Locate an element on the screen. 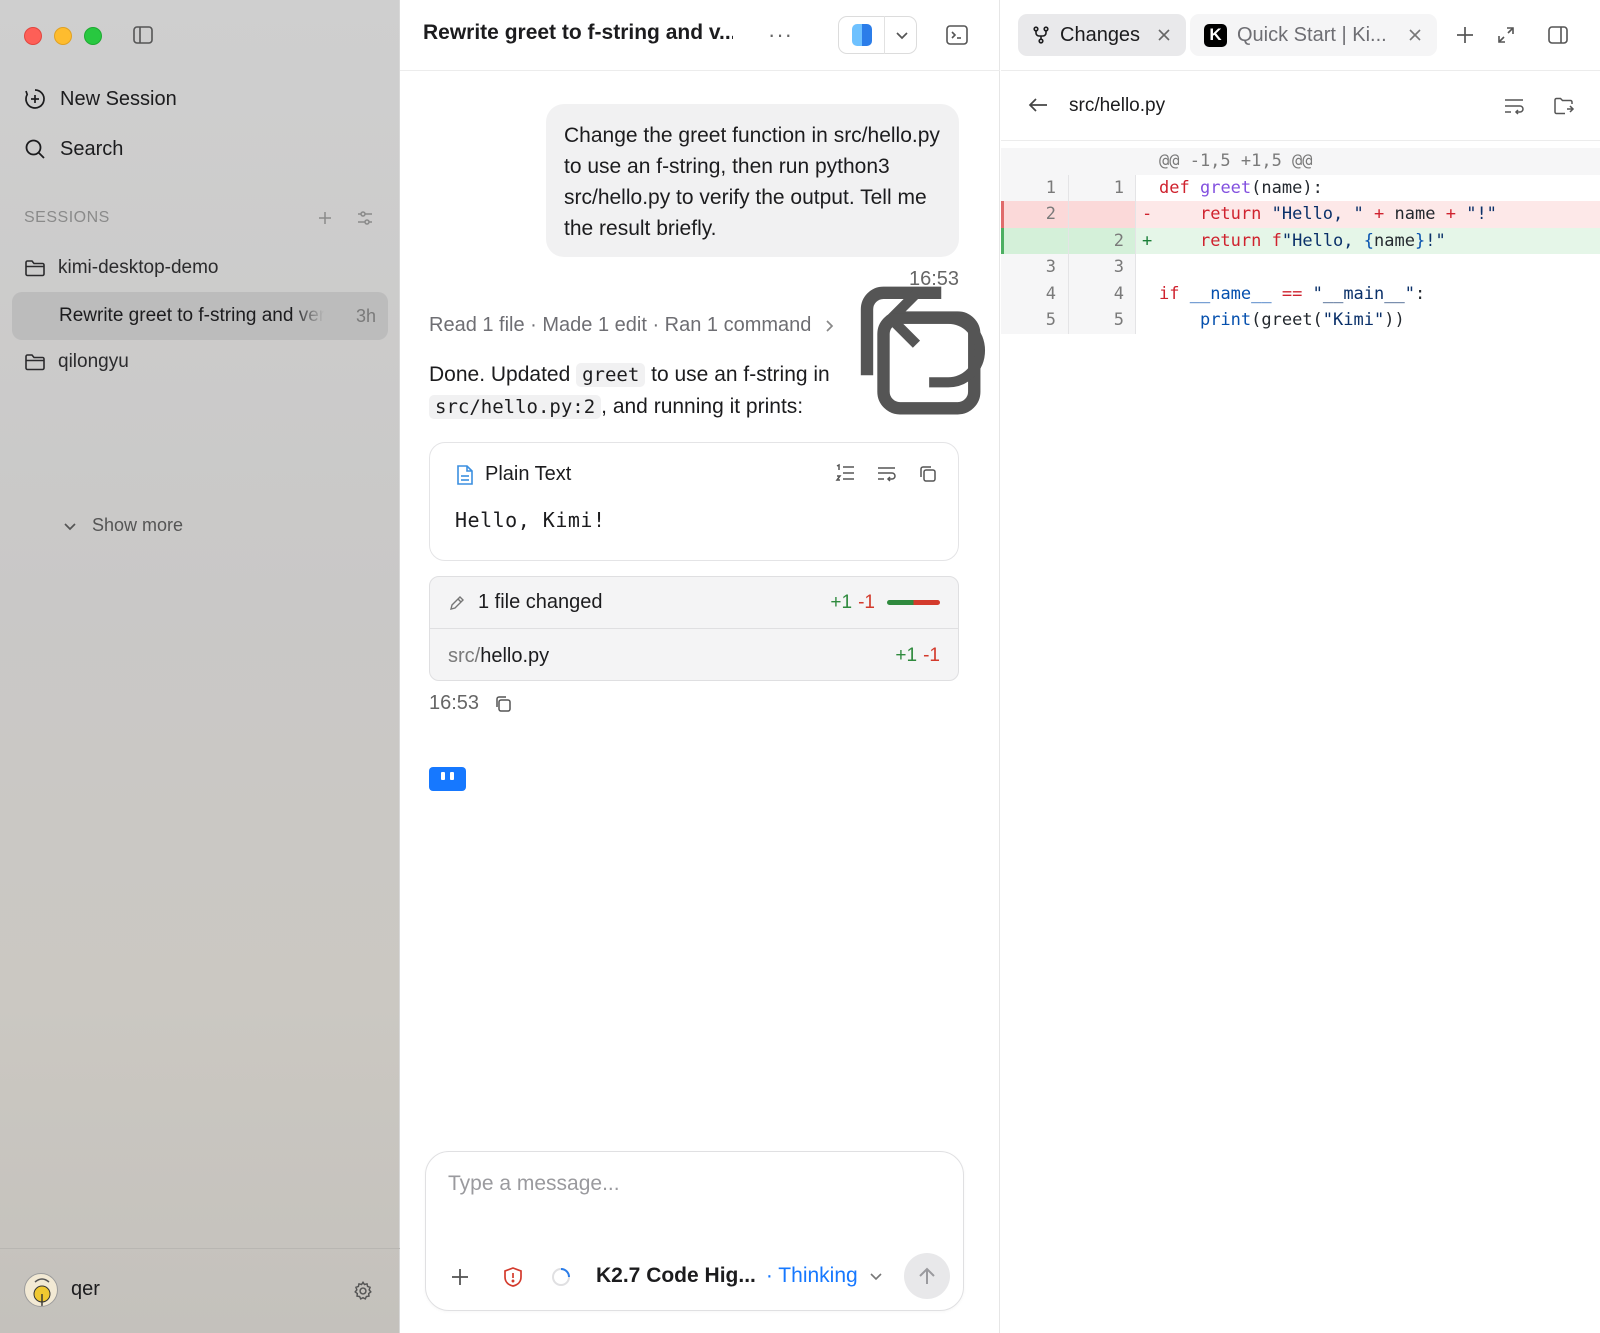 This screenshot has width=1600, height=1333. new-session-button: New Session is located at coordinates (100, 99).